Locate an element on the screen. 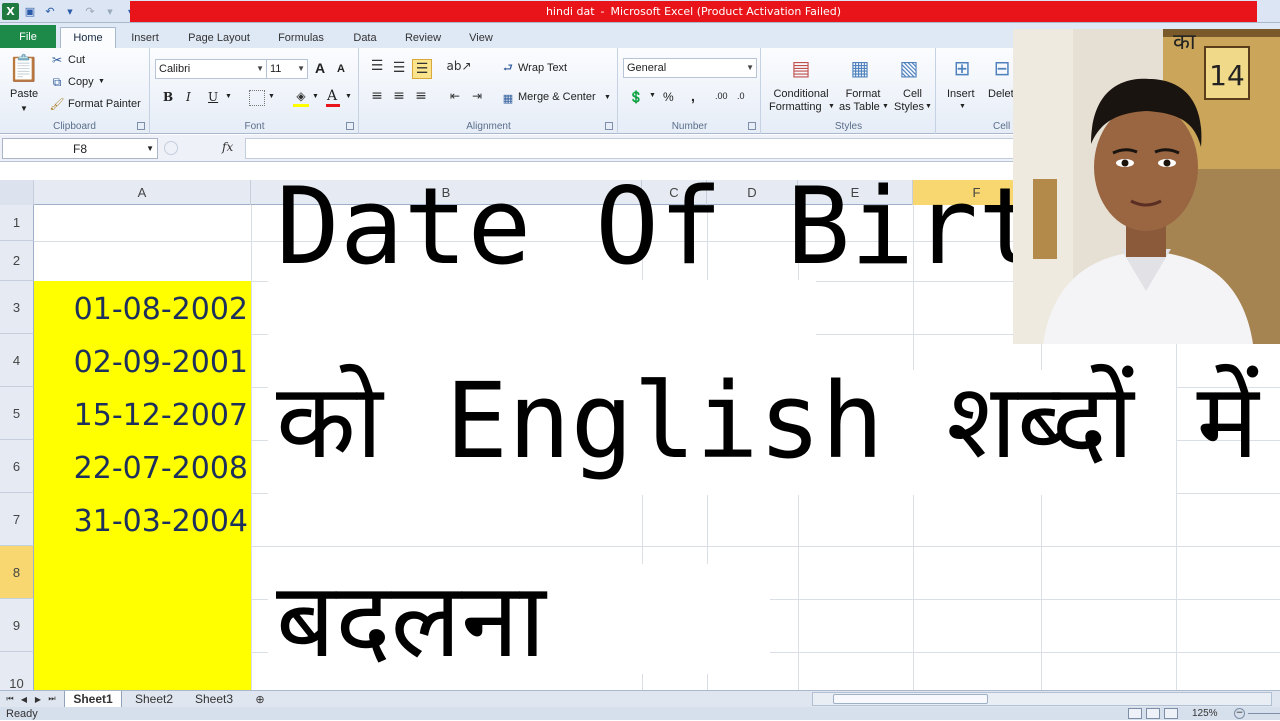 The width and height of the screenshot is (1280, 721). redo-icon: ↷ is located at coordinates (90, 12).